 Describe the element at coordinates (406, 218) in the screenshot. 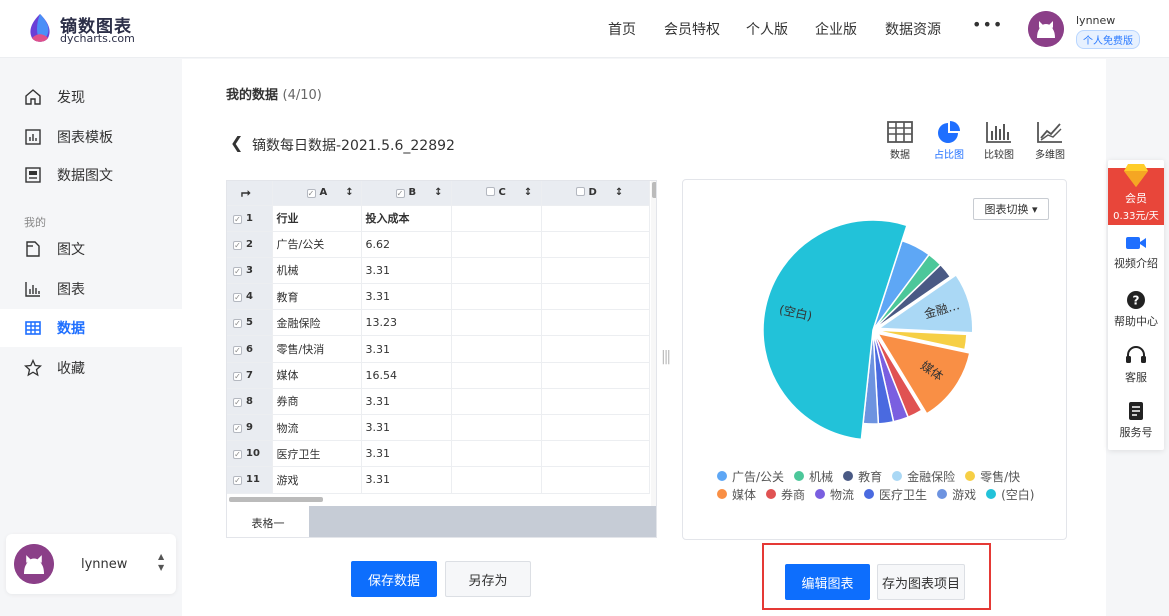

I see `cell-b: 投入成本` at that location.